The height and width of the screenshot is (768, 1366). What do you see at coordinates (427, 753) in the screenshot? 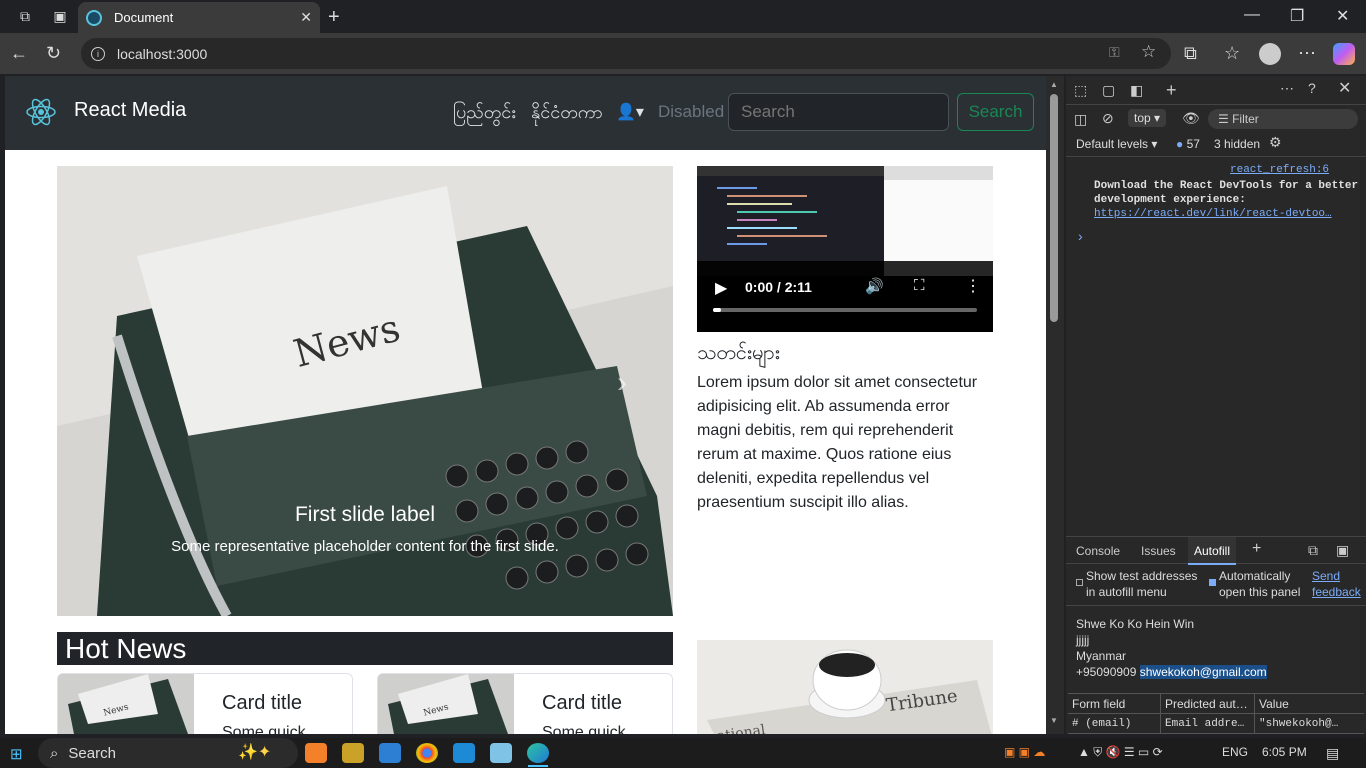
I see `chrome-app-icon` at bounding box center [427, 753].